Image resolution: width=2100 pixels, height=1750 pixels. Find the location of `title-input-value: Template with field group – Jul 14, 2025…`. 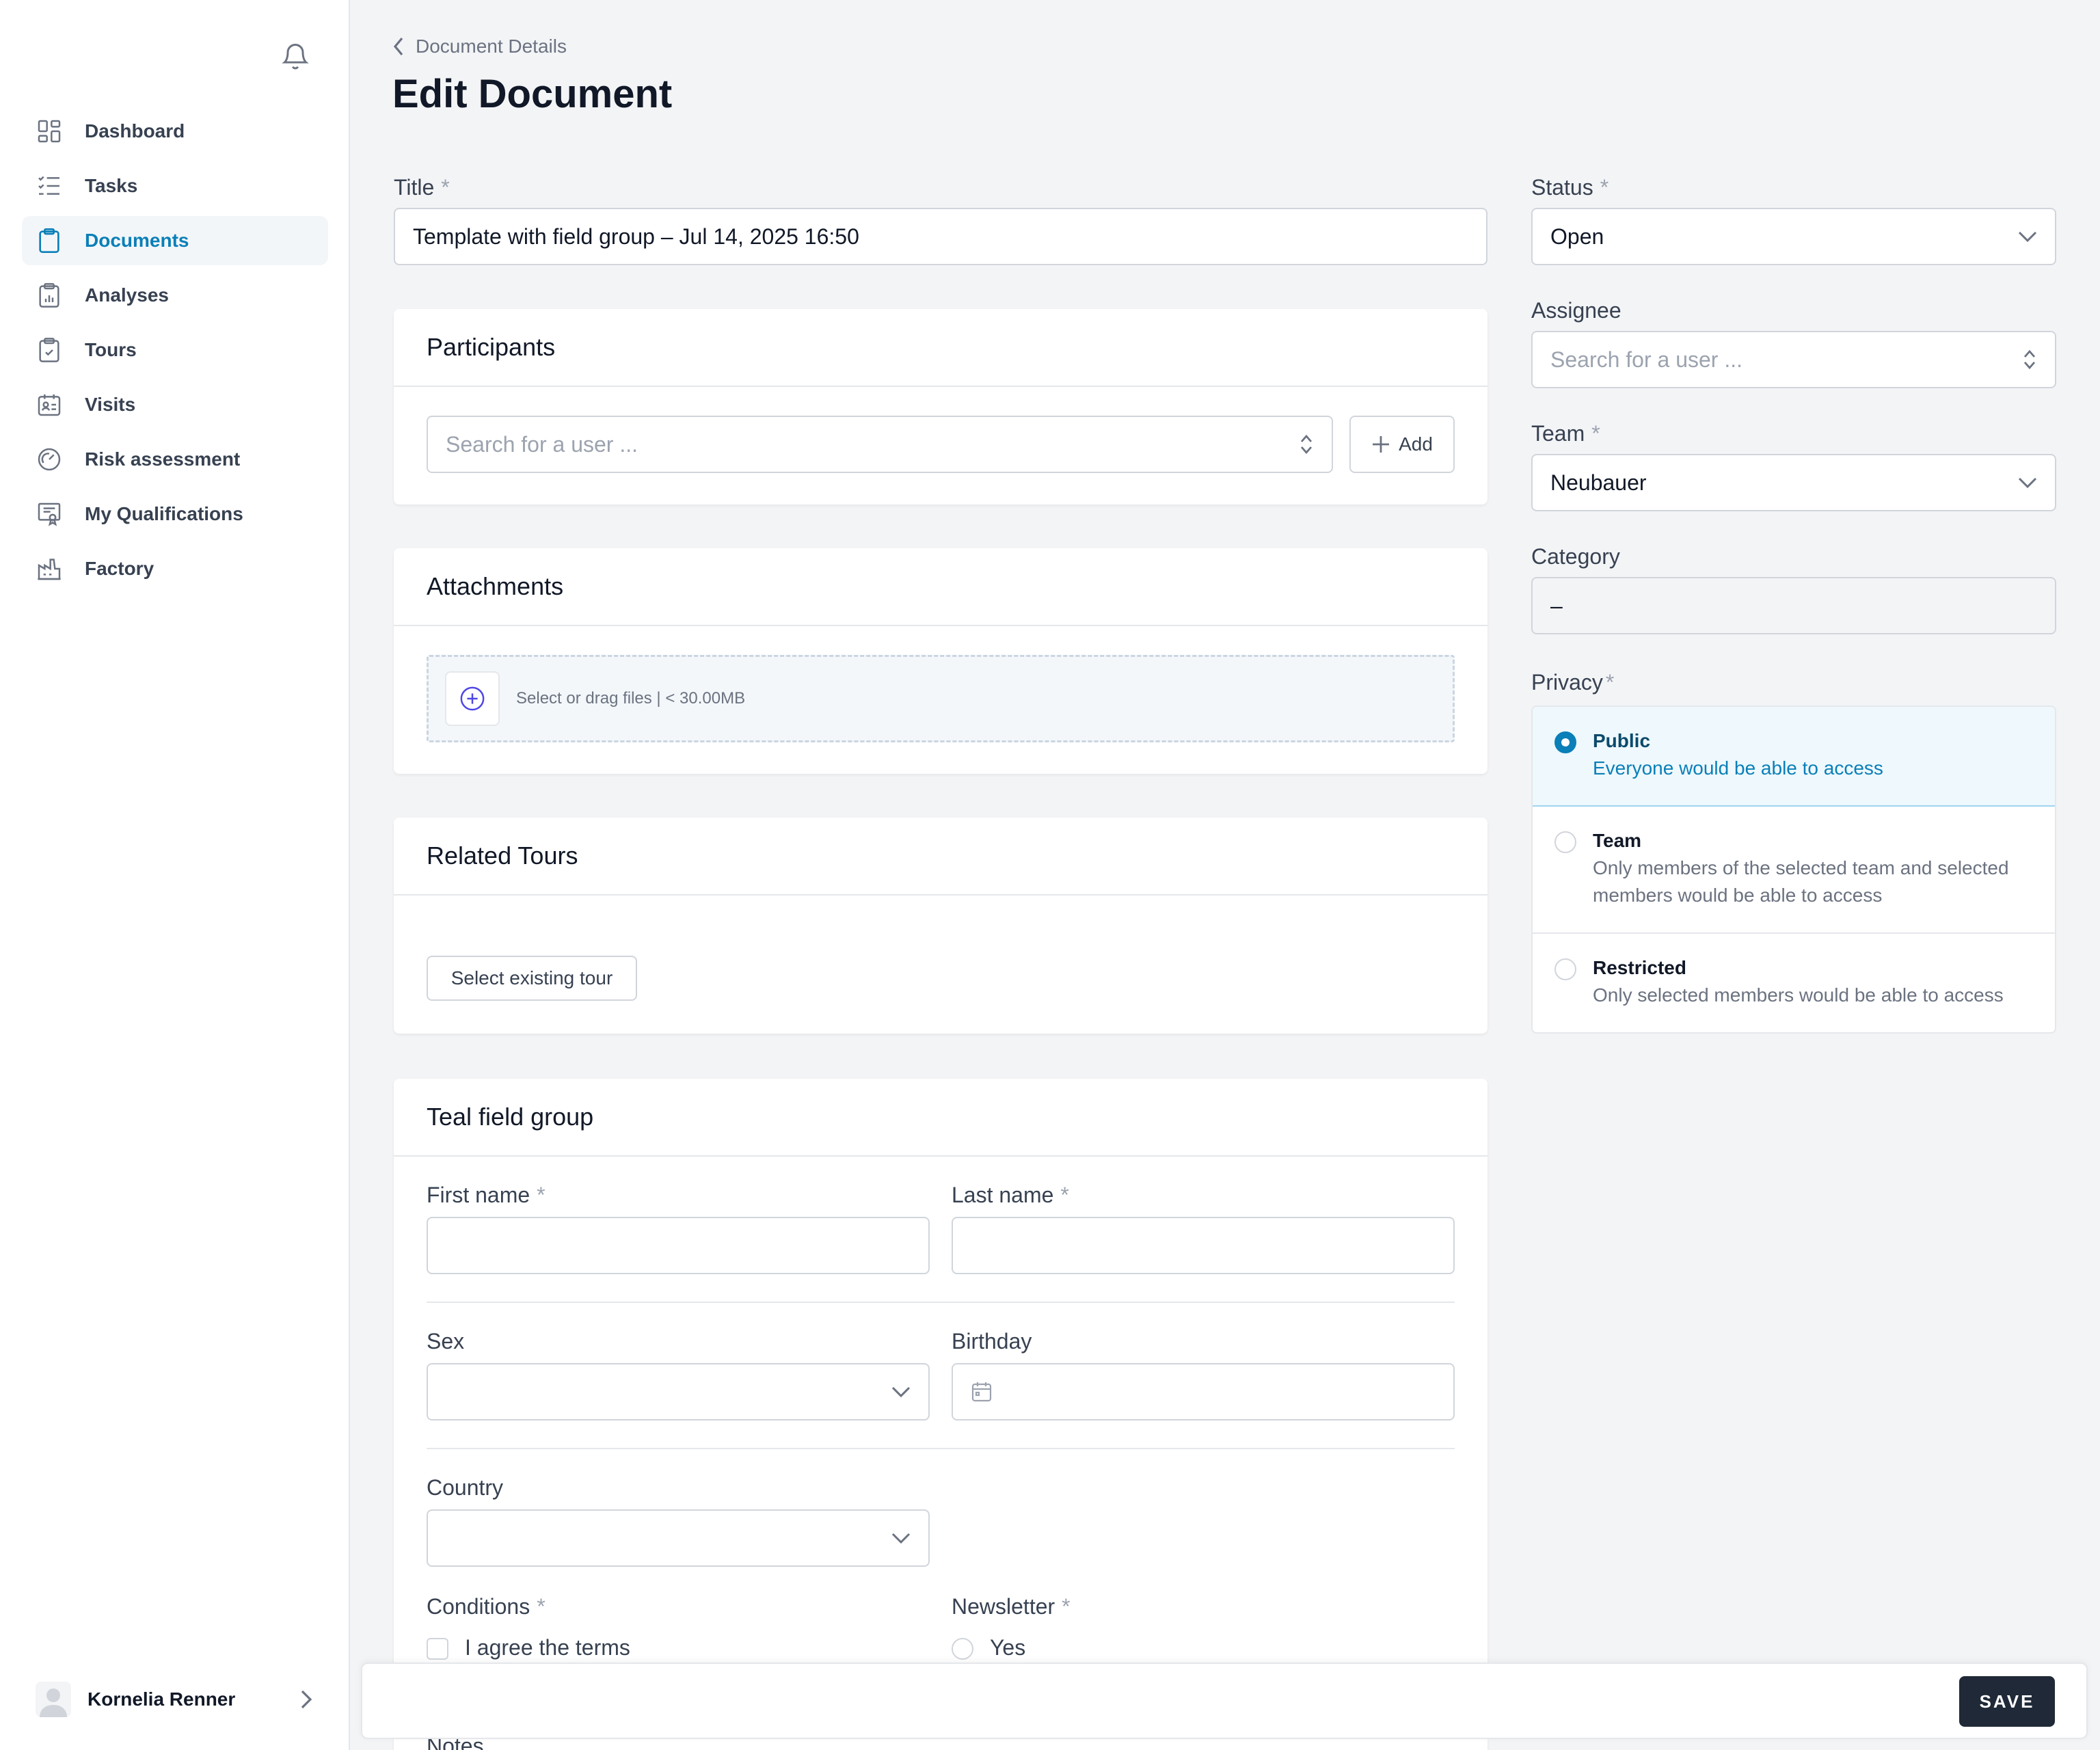

title-input-value: Template with field group – Jul 14, 2025… is located at coordinates (636, 236).